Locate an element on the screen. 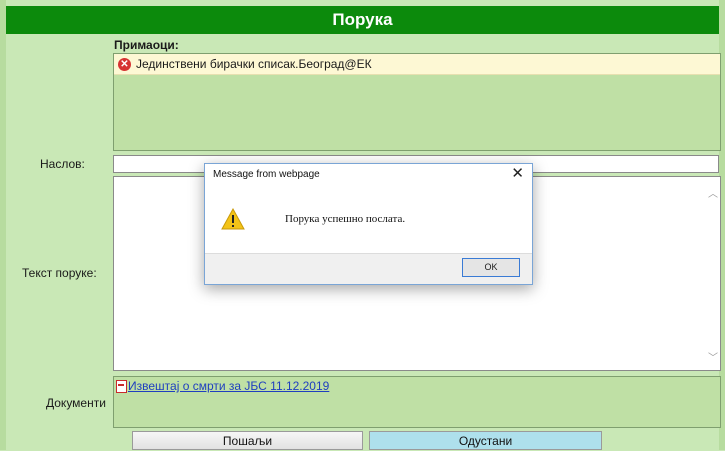  warning-icon is located at coordinates (233, 219).